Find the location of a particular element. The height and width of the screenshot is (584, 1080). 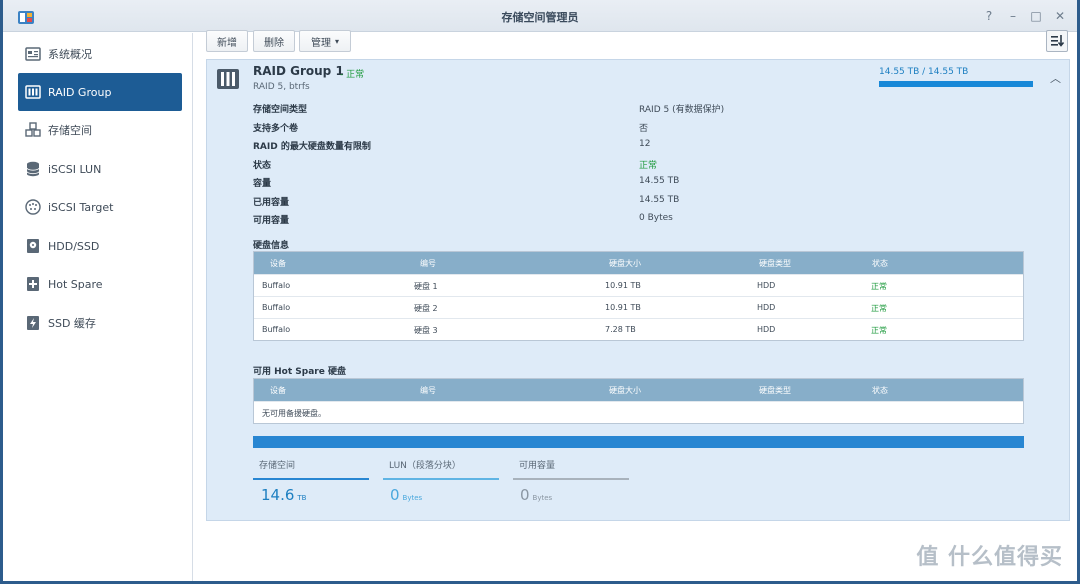

disk-info-title: 硬盘信息 is located at coordinates (271, 246).